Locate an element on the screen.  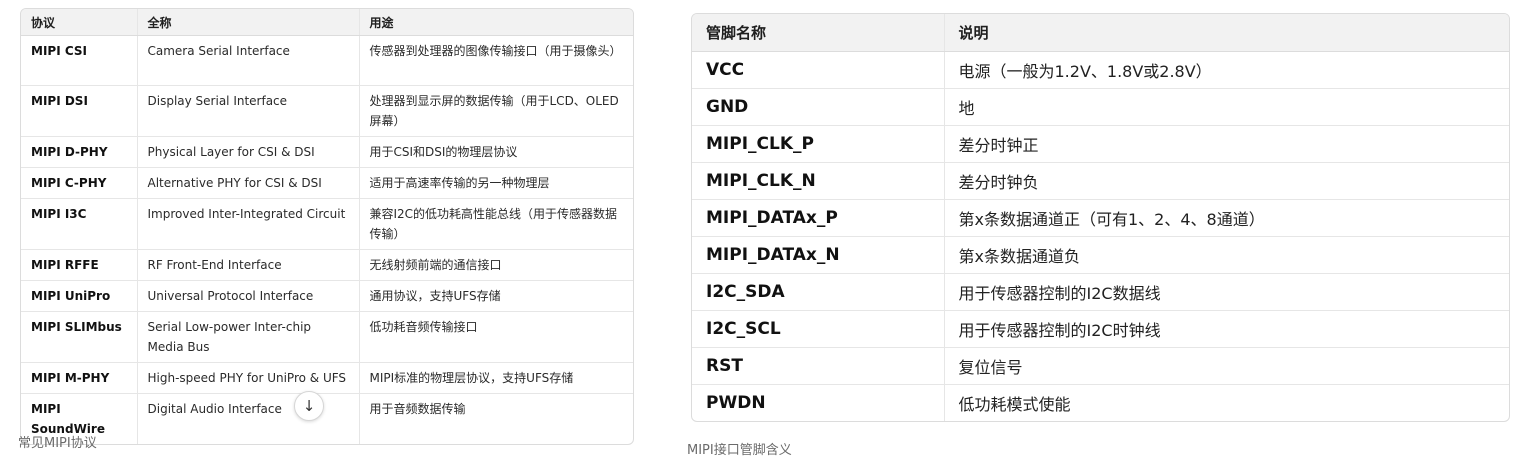
protocol-name: MIPI C-PHY is located at coordinates (79, 183).